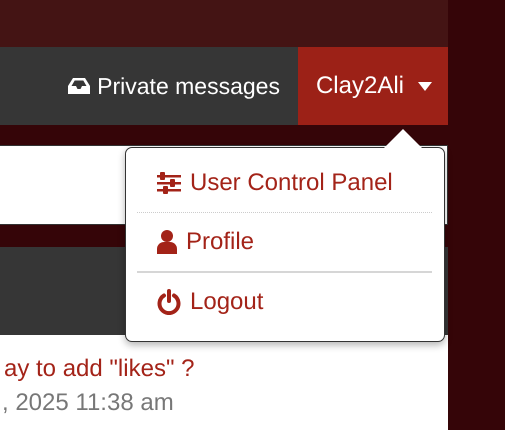  What do you see at coordinates (88, 403) in the screenshot?
I see `post-date: , 2025 11:38 am` at bounding box center [88, 403].